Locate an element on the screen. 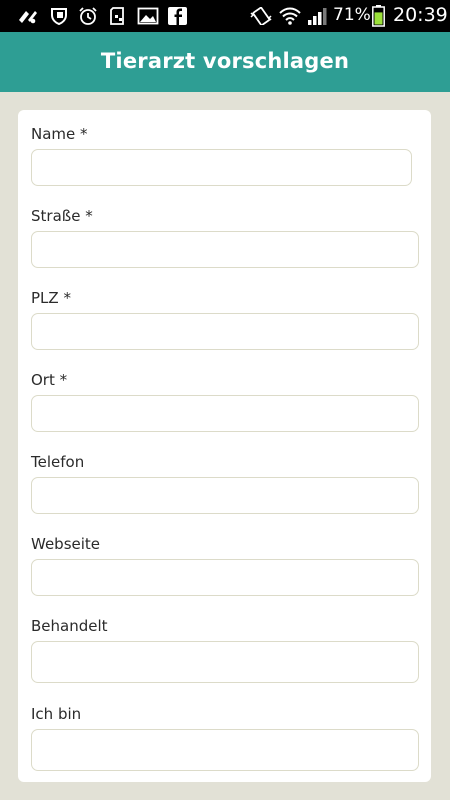  battery-percent: 71% is located at coordinates (352, 15).